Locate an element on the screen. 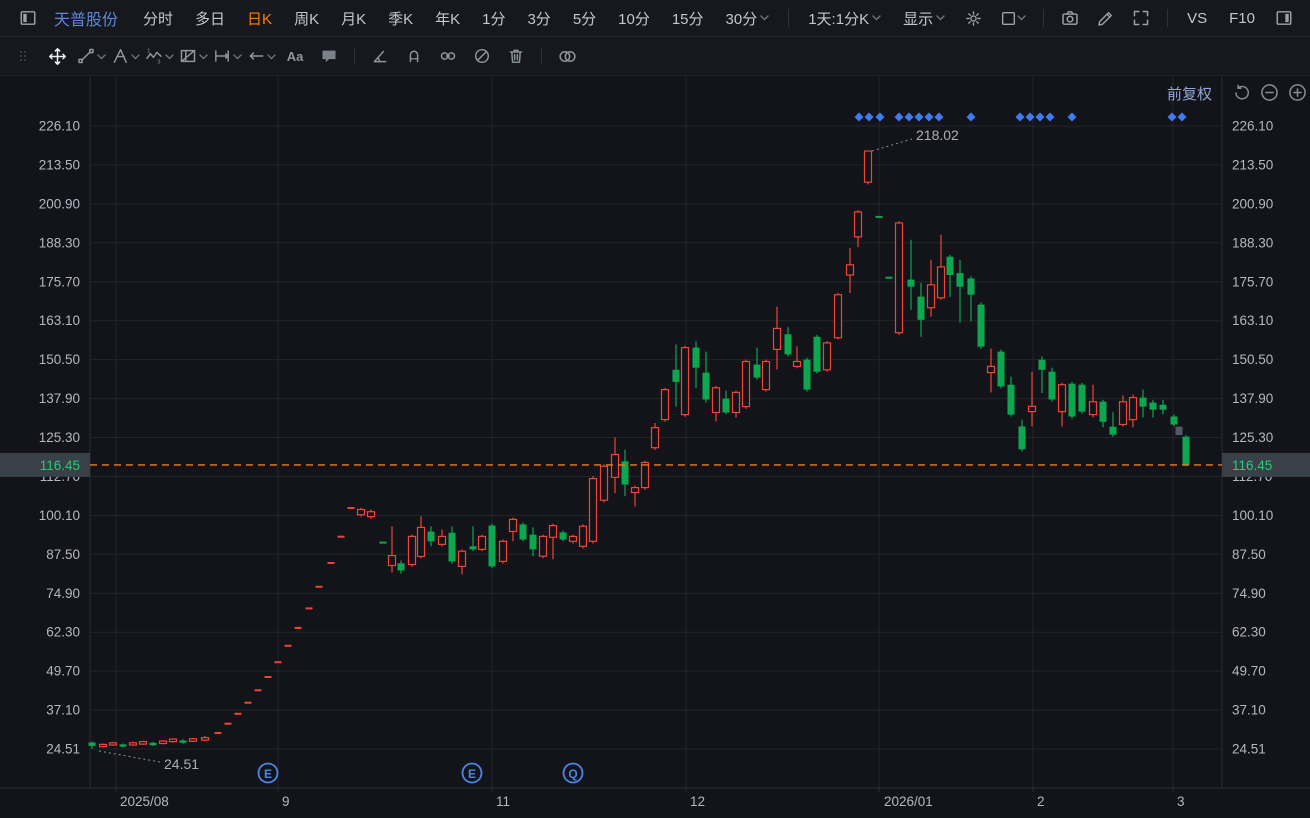  comment-tool-icon is located at coordinates (329, 56).